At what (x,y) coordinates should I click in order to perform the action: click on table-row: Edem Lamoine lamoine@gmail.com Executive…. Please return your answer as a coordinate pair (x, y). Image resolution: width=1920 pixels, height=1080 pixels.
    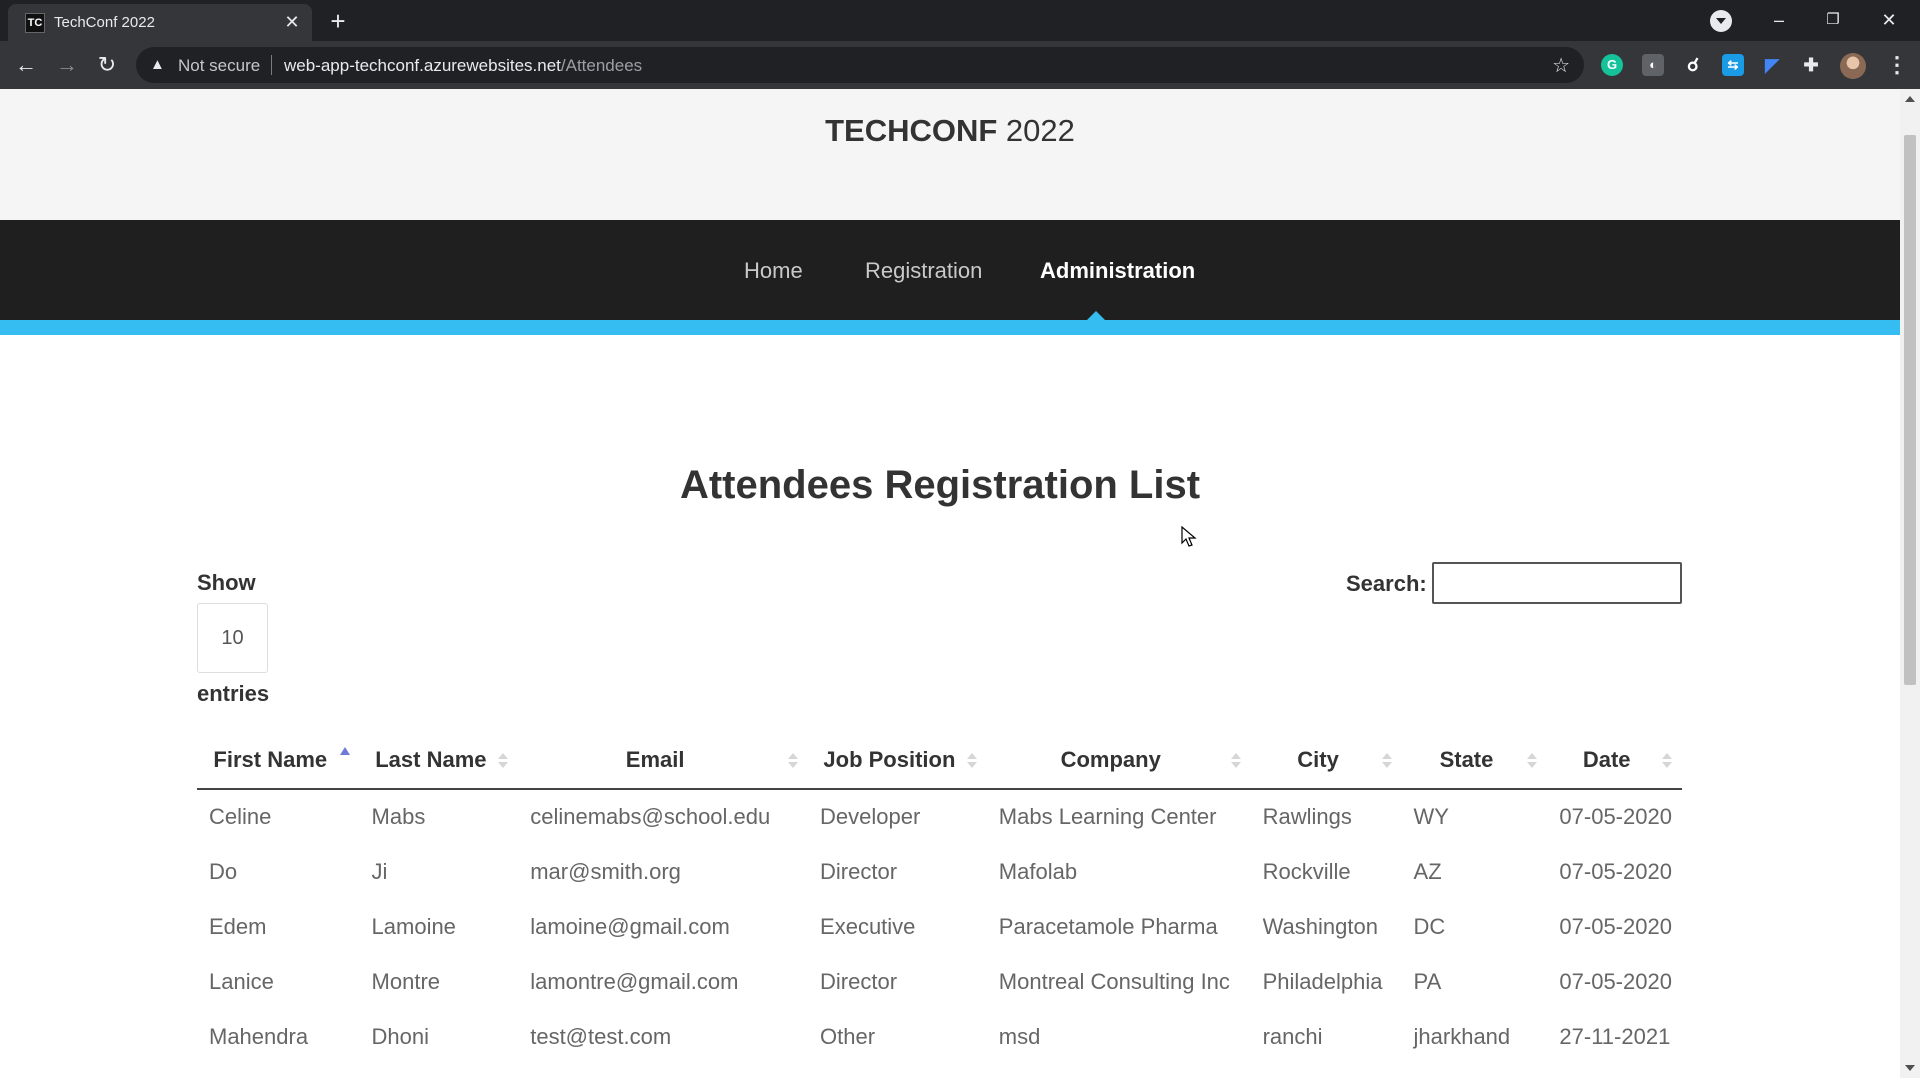
    Looking at the image, I should click on (939, 926).